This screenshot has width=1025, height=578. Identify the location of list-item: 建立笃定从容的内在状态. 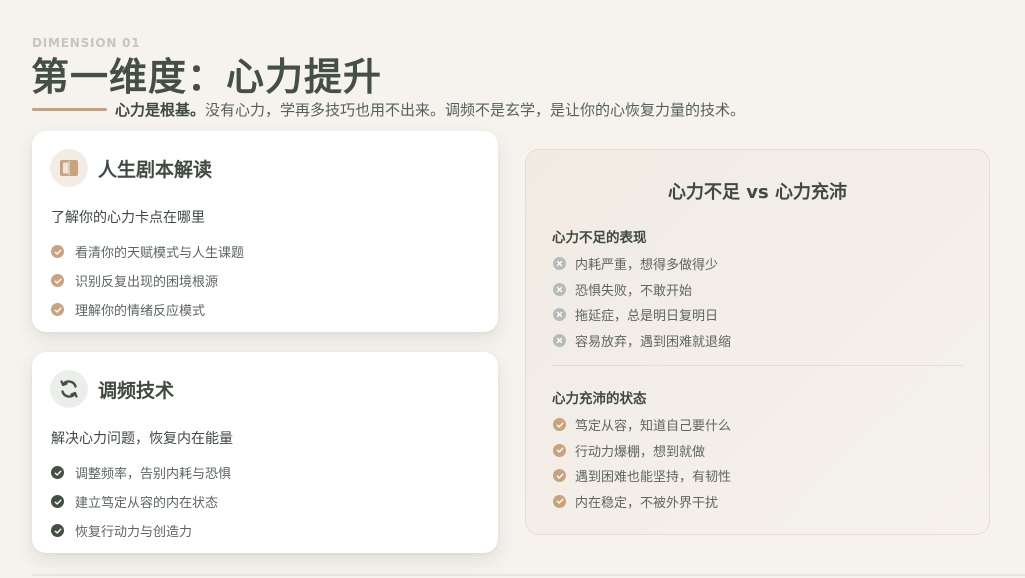
(141, 501).